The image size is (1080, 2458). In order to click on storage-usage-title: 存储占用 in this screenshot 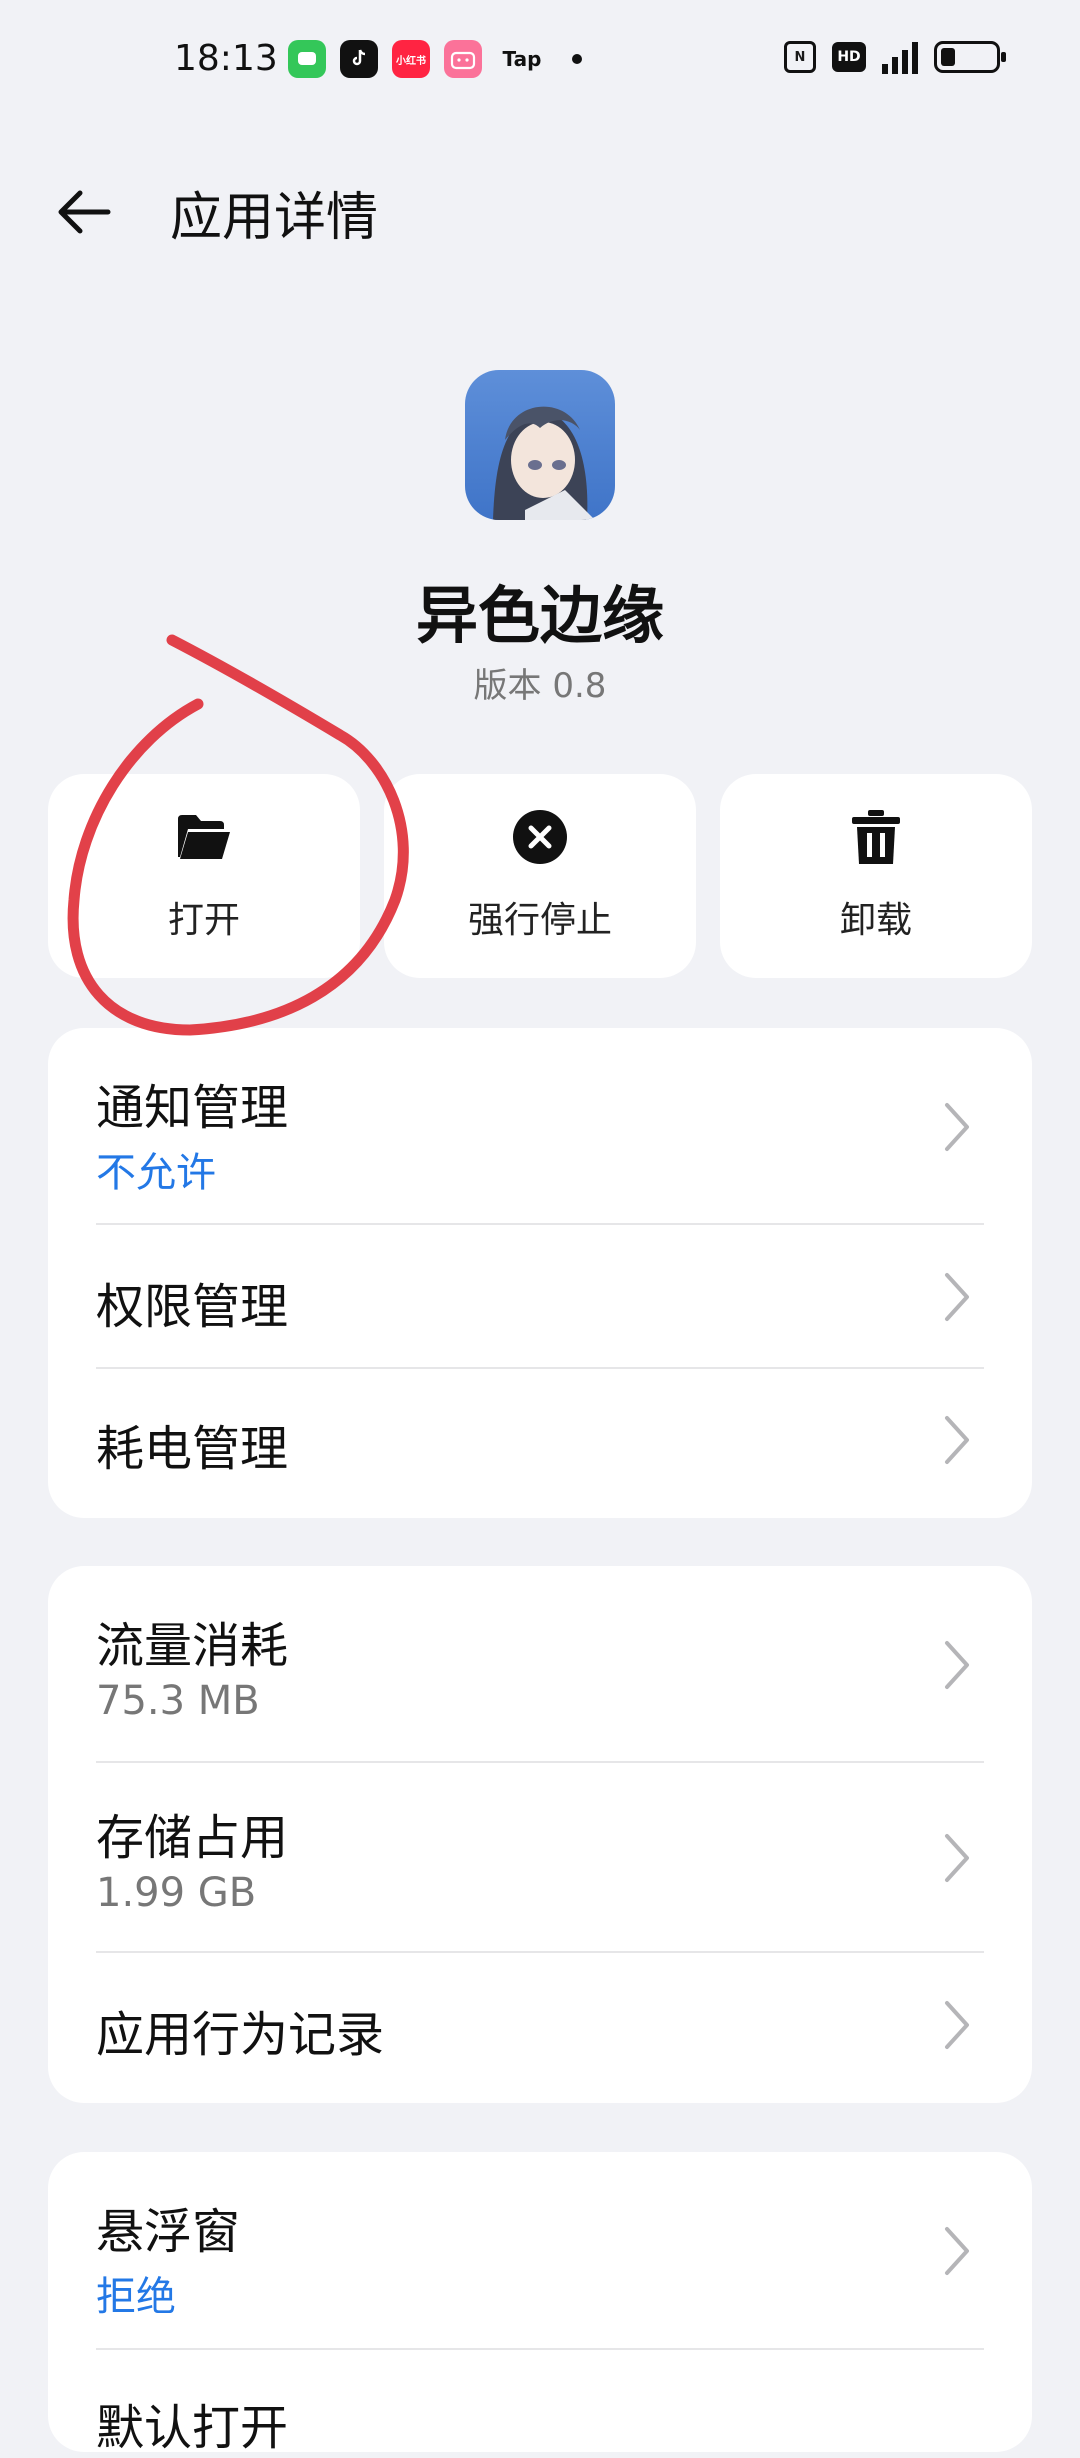, I will do `click(192, 1838)`.